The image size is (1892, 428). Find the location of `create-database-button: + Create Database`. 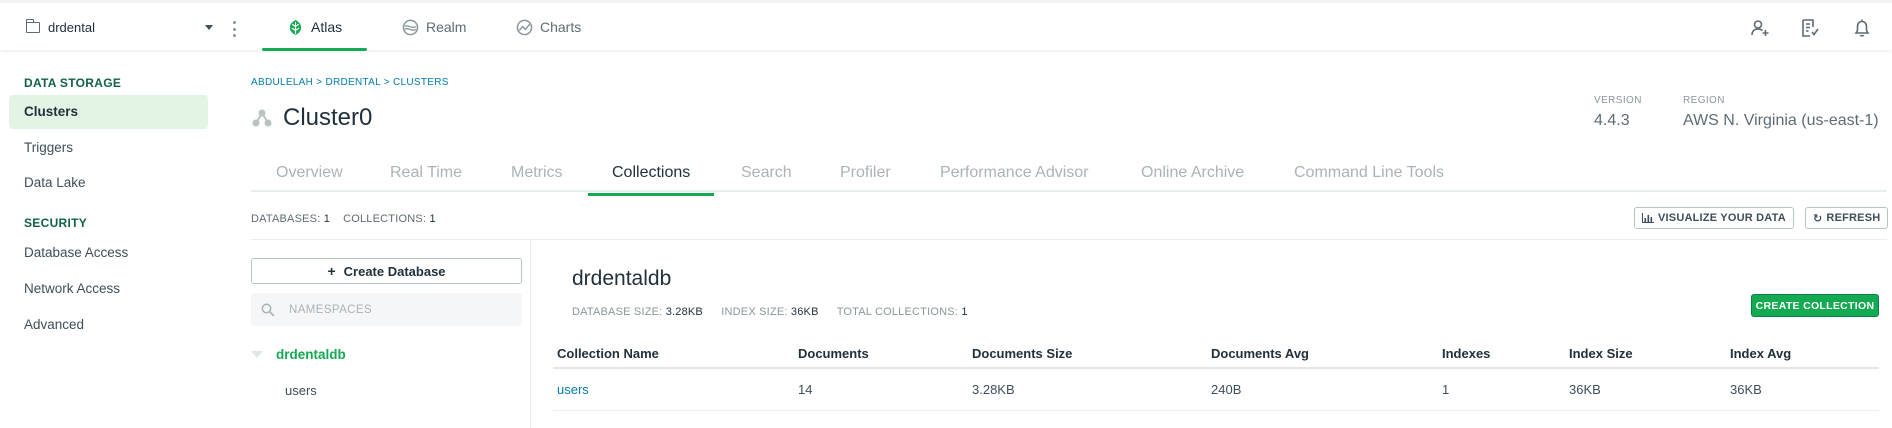

create-database-button: + Create Database is located at coordinates (386, 271).